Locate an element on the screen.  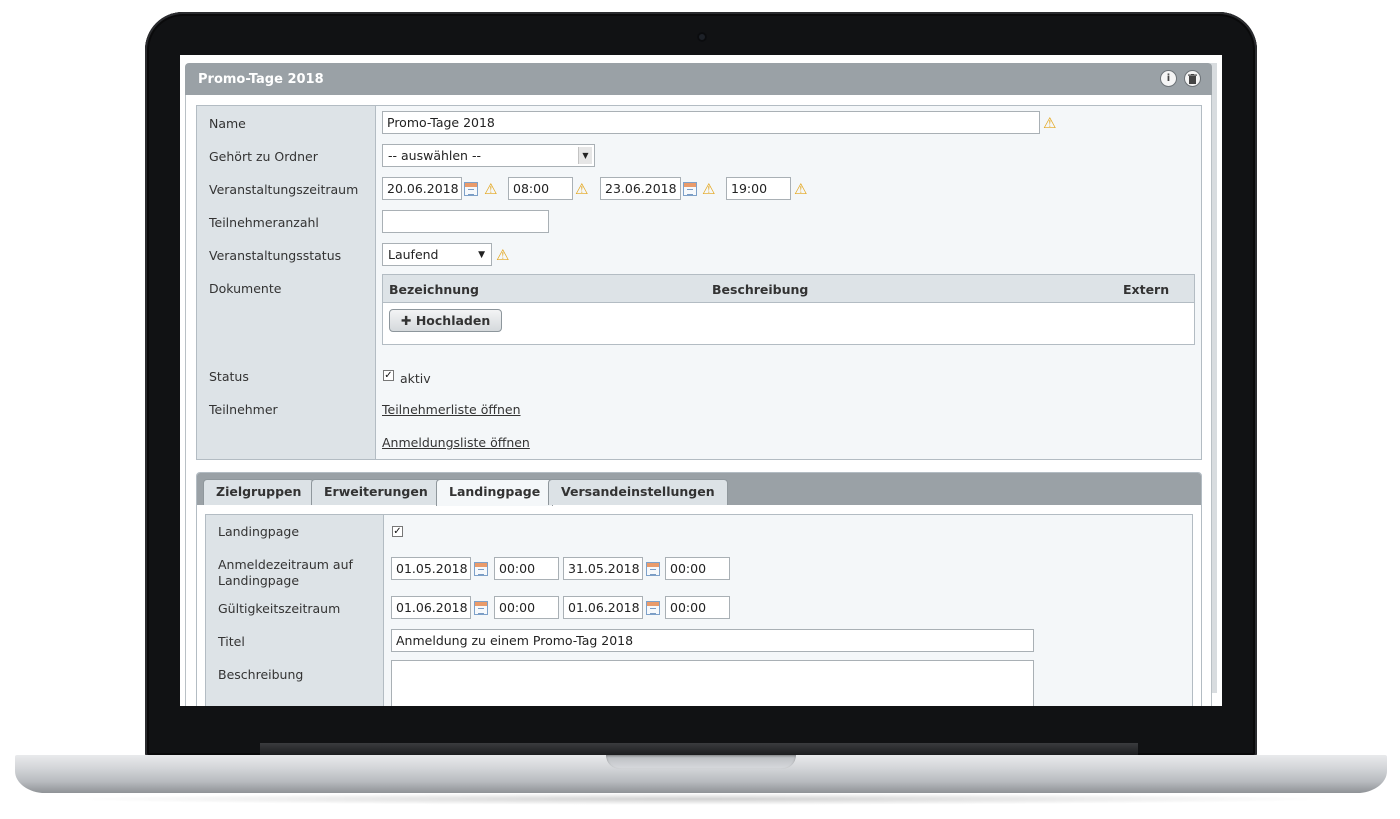
name-input: Promo-Tage 2018 is located at coordinates (711, 122).